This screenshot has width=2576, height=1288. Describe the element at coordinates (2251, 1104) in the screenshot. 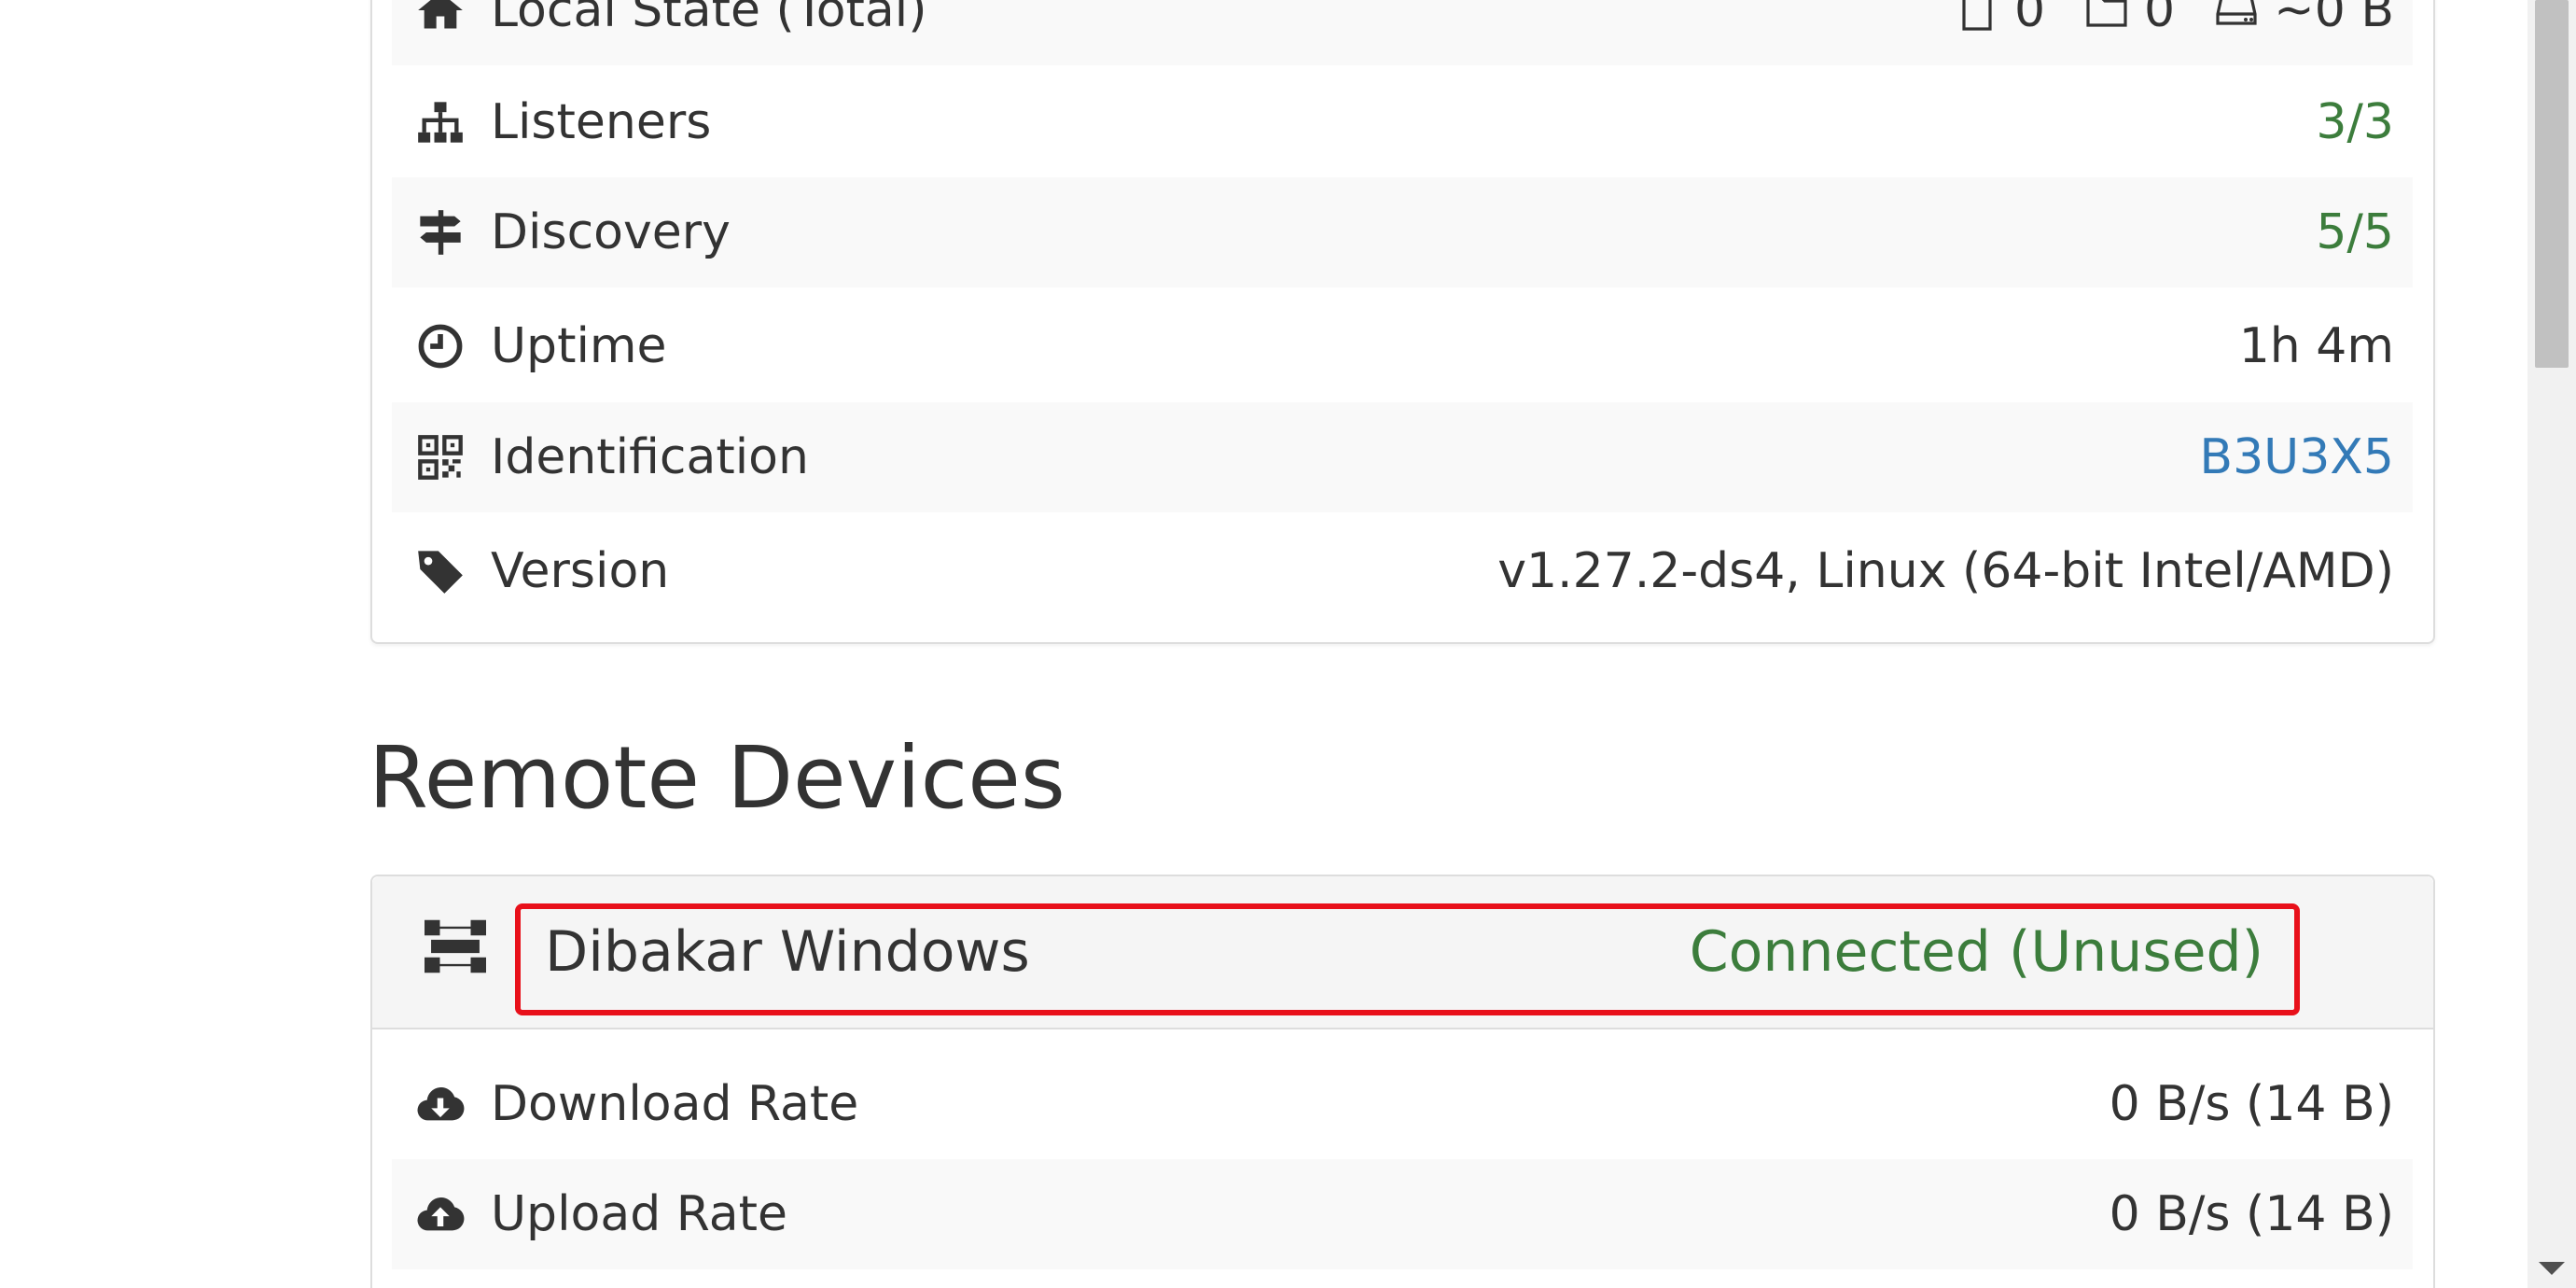

I see `download-rate-value: 0 B/s (14 B)` at that location.